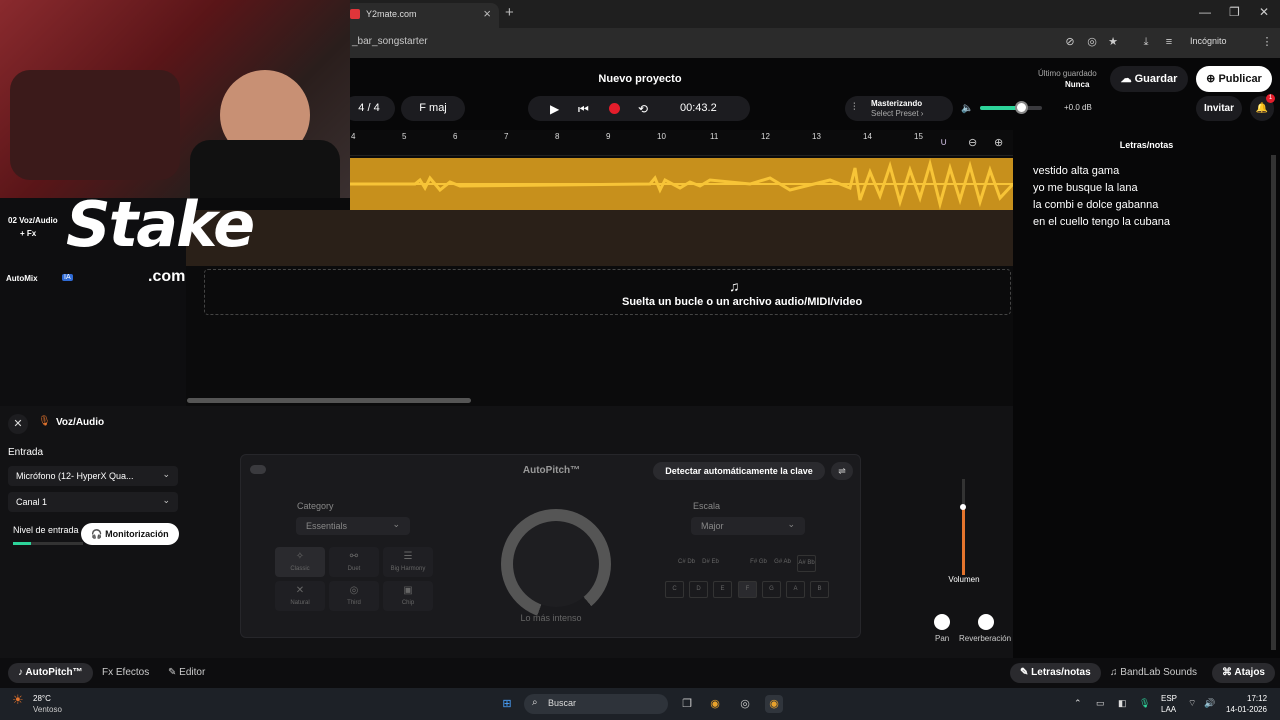 The height and width of the screenshot is (720, 1280). What do you see at coordinates (998, 142) in the screenshot?
I see `zoom-in-icon: ⊕` at bounding box center [998, 142].